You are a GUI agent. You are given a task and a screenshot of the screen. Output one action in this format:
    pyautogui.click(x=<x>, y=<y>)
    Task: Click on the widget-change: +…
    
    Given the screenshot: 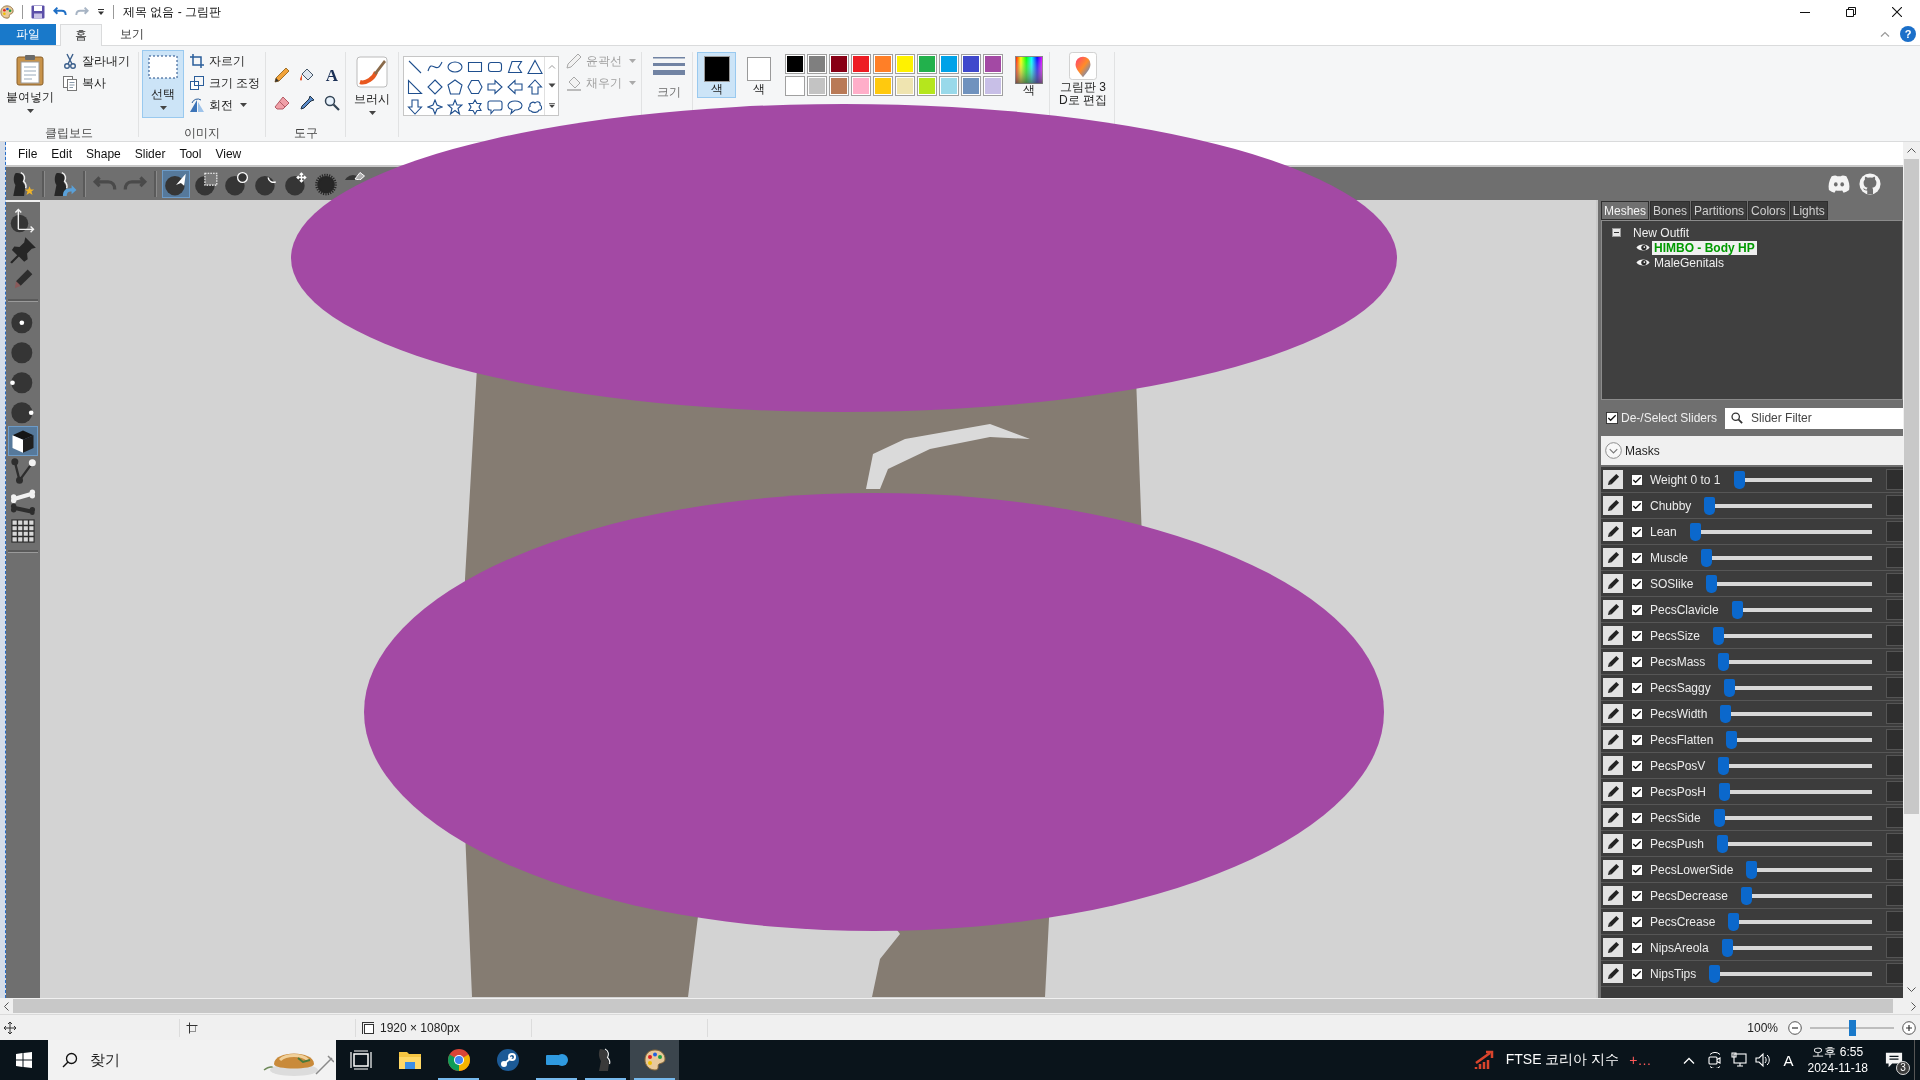 What is the action you would take?
    pyautogui.click(x=1640, y=1060)
    